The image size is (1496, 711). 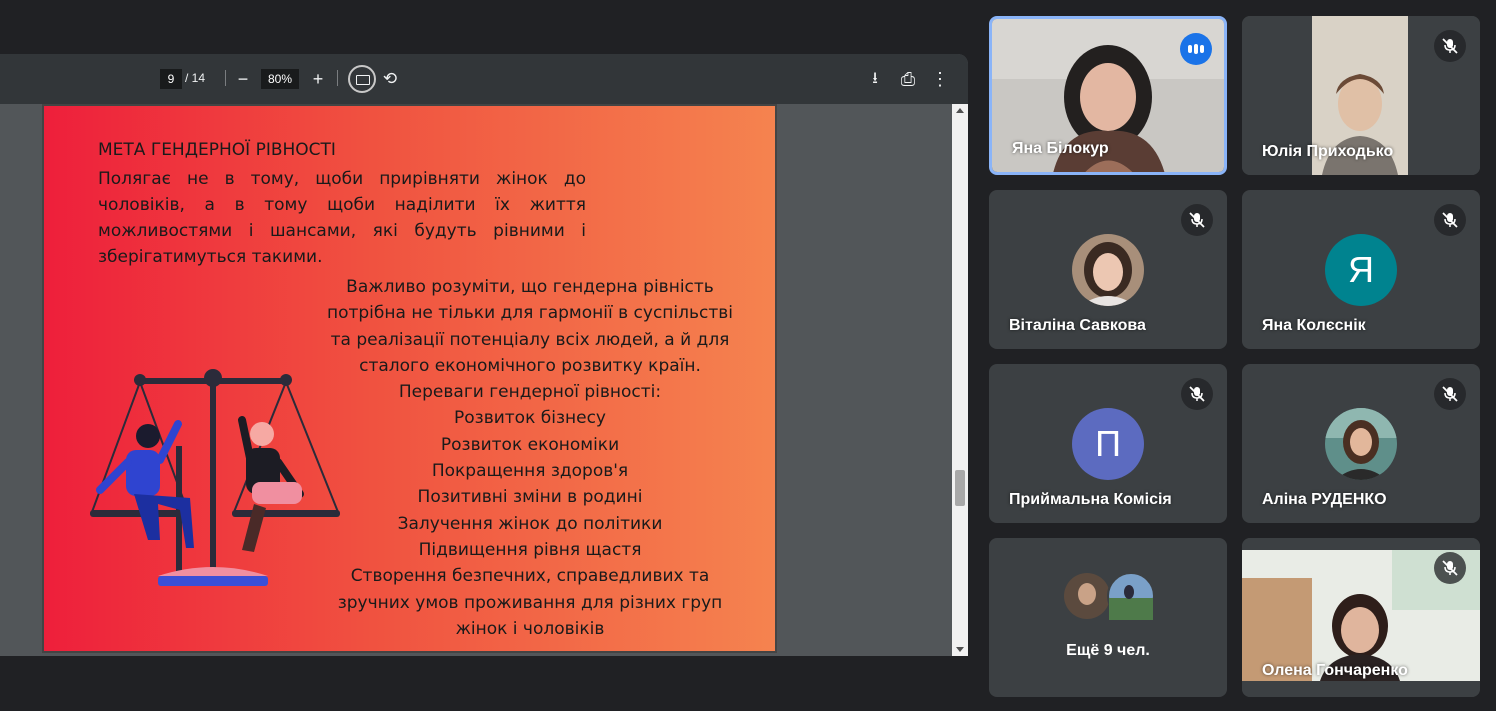 I want to click on participant-tile: Олена Гончаренко, so click(x=1361, y=617).